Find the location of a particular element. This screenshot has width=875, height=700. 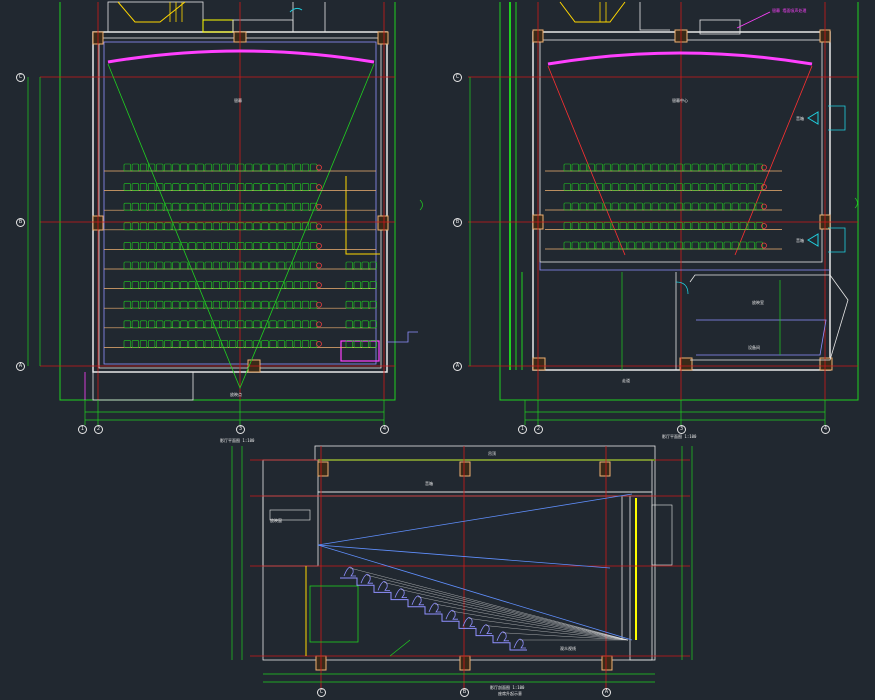

plan-left-projector-label: 放映点 is located at coordinates (236, 394).